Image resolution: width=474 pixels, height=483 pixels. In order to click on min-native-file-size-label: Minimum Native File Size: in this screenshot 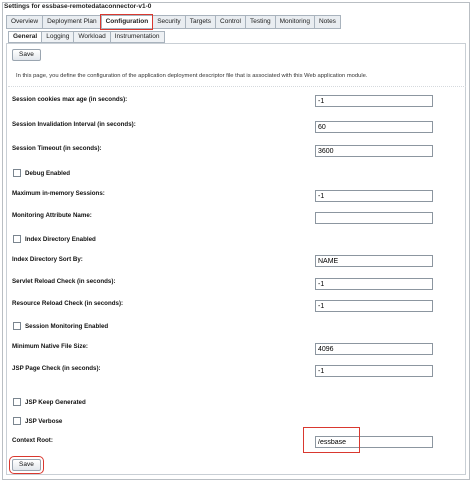, I will do `click(50, 346)`.